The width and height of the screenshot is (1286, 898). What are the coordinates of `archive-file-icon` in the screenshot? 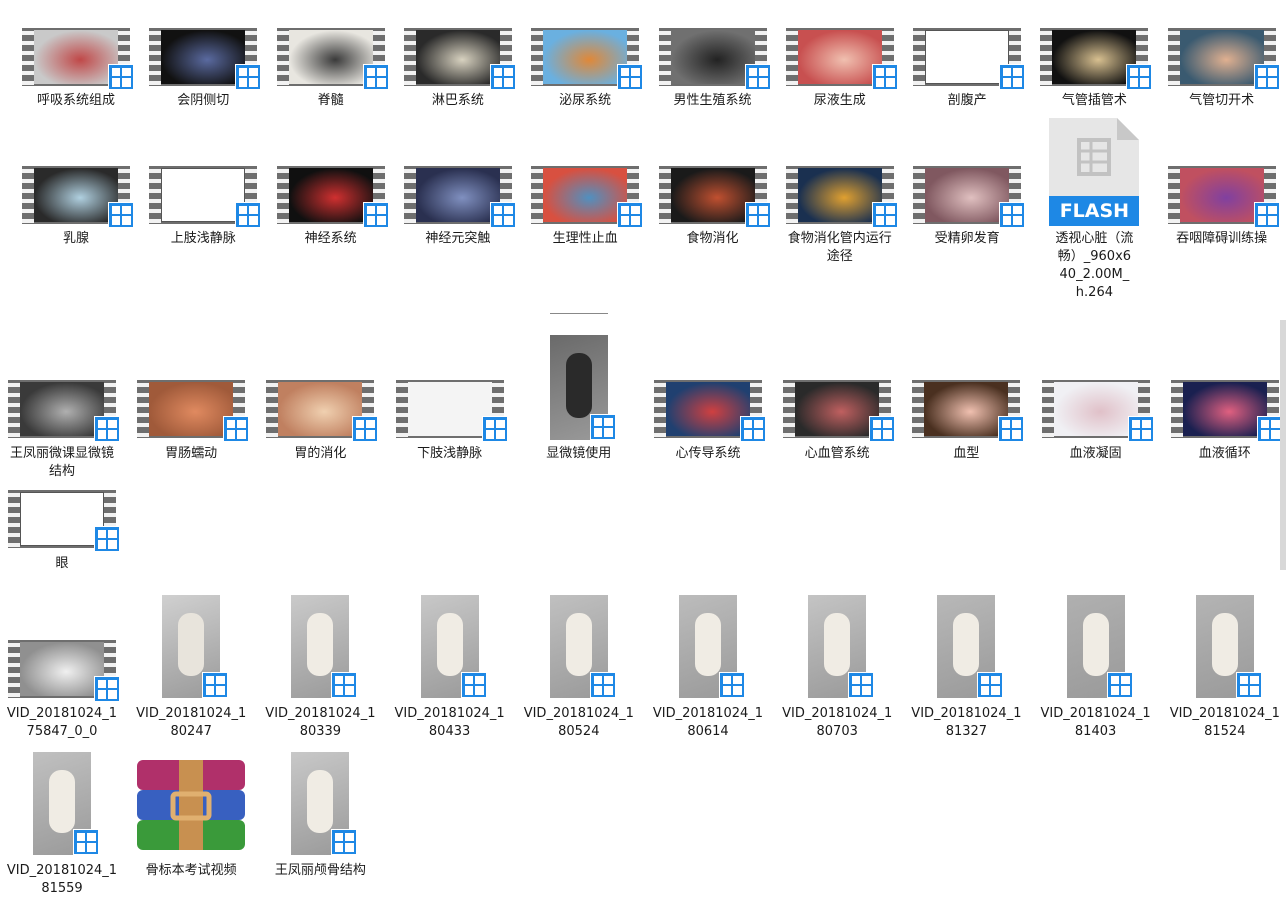 It's located at (191, 805).